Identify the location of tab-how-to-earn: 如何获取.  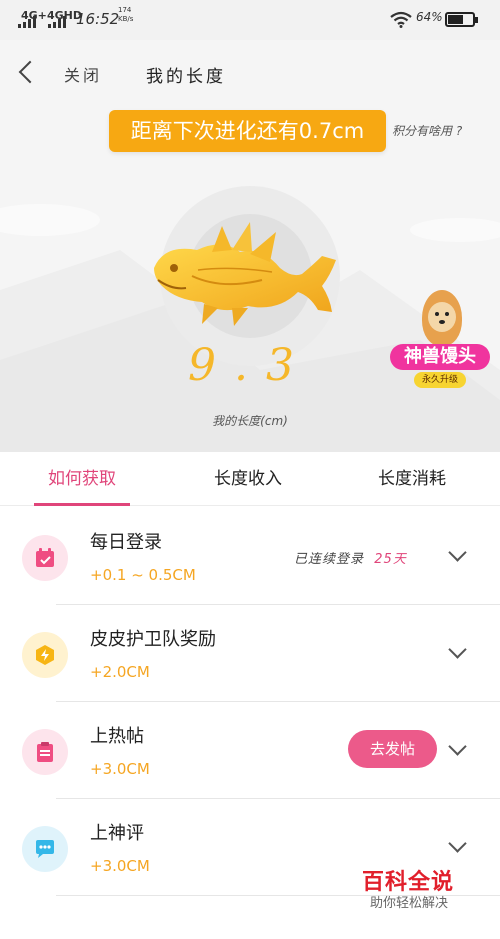
(82, 479).